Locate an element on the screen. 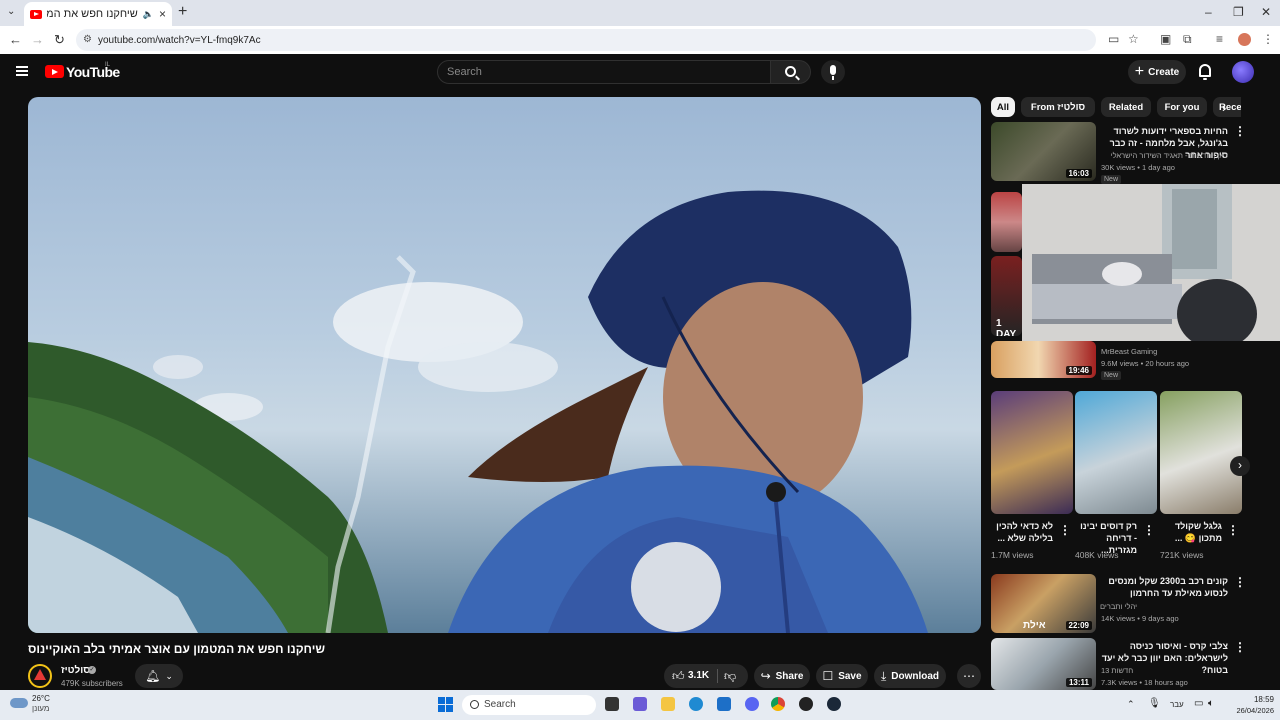 Image resolution: width=1280 pixels, height=720 pixels. reading-list-icon: ≡ is located at coordinates (1219, 39).